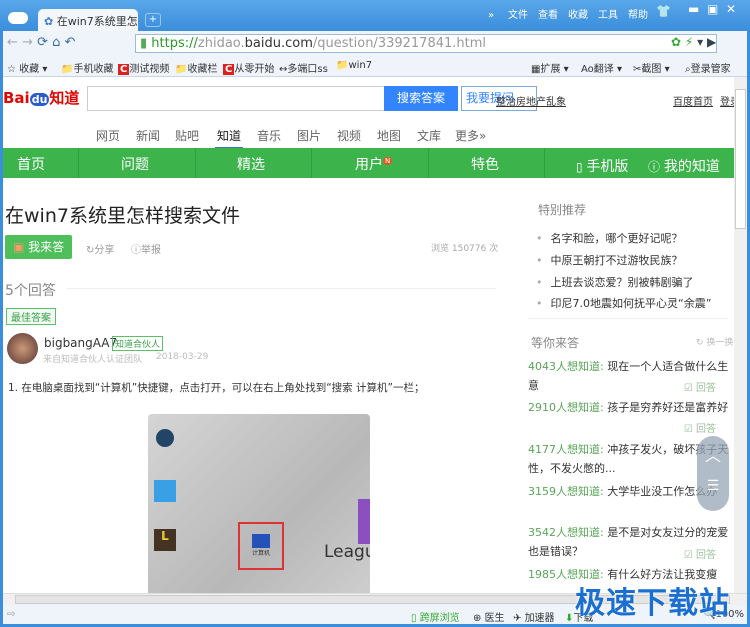  I want to click on nav-map: 地图, so click(389, 135).